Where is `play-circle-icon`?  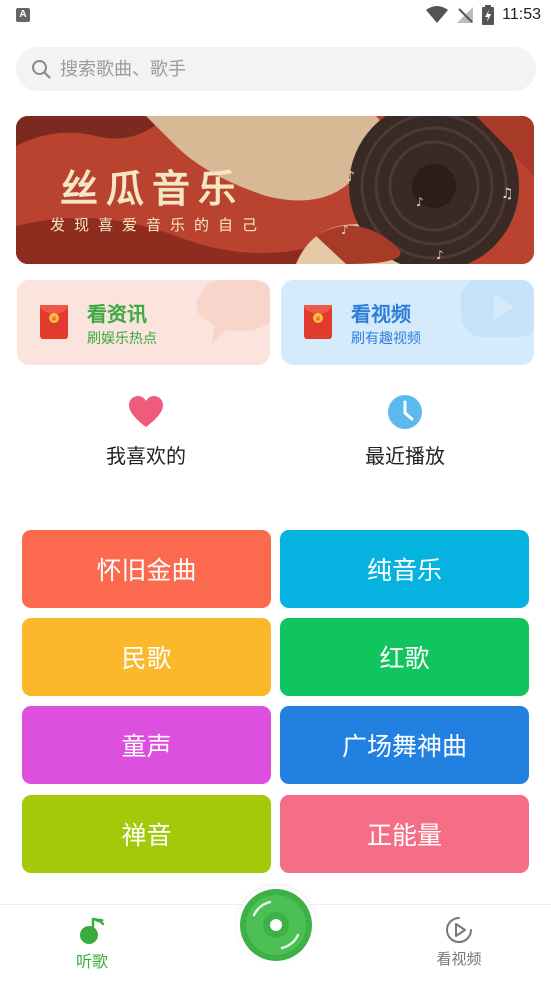
play-circle-icon is located at coordinates (459, 930).